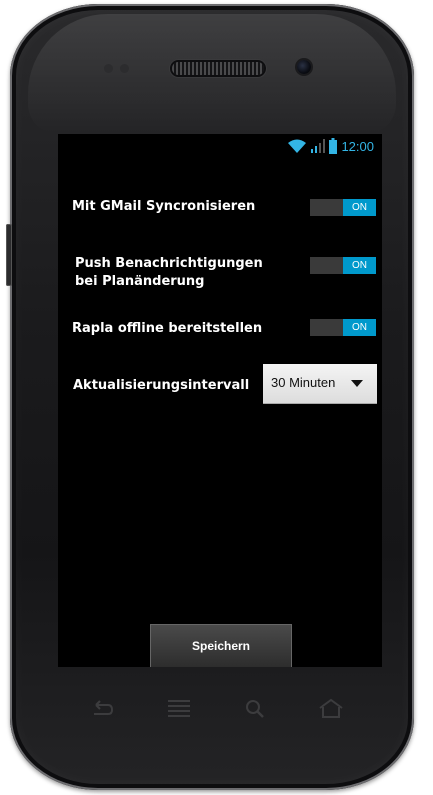 This screenshot has width=433, height=795. Describe the element at coordinates (318, 146) in the screenshot. I see `signal-icon` at that location.